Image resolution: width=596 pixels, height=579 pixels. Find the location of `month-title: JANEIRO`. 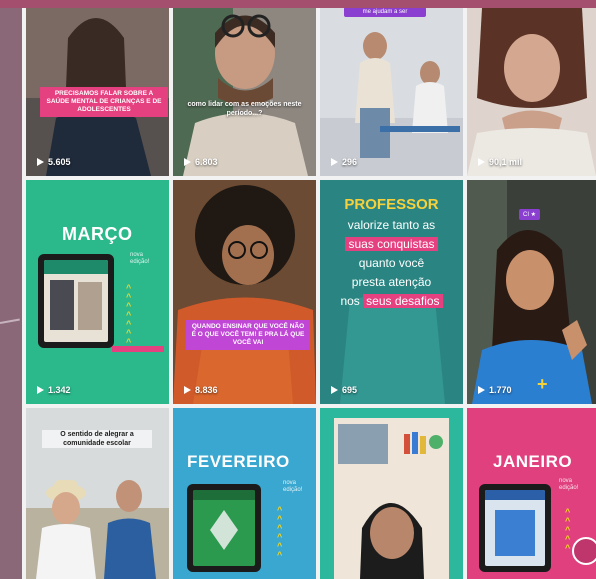

month-title: JANEIRO is located at coordinates (533, 461).